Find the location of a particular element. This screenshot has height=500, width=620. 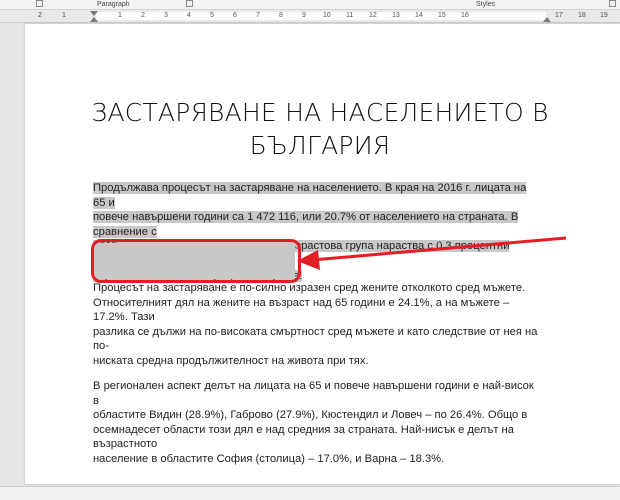

annotation-arrow-icon is located at coordinates (432, 253).